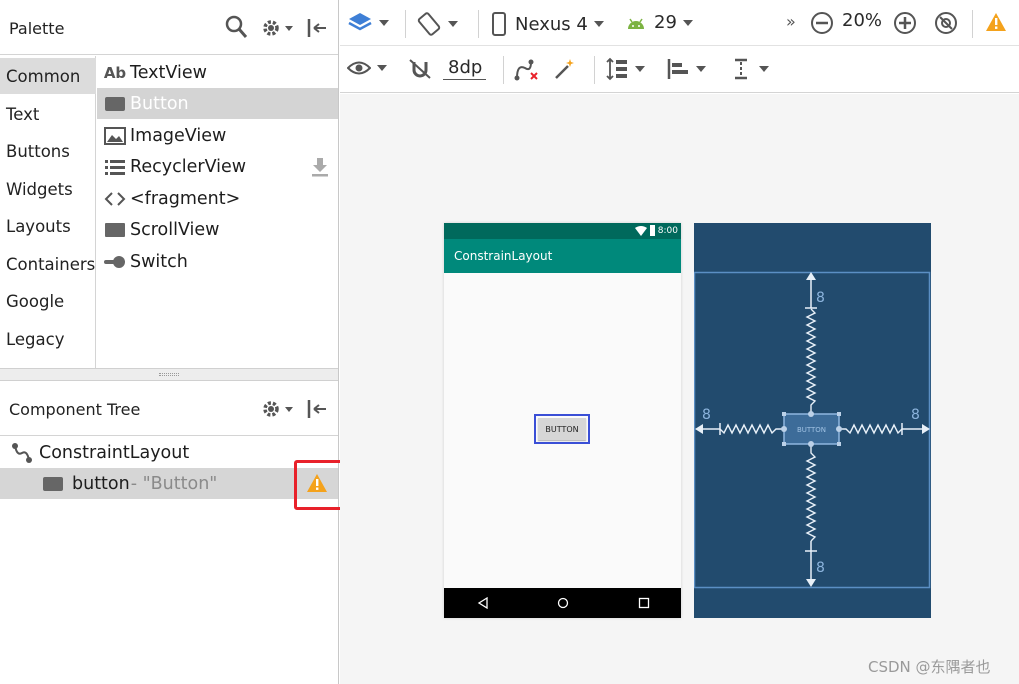 This screenshot has width=1019, height=684. Describe the element at coordinates (169, 408) in the screenshot. I see `component-tree-header: Component Tree` at that location.